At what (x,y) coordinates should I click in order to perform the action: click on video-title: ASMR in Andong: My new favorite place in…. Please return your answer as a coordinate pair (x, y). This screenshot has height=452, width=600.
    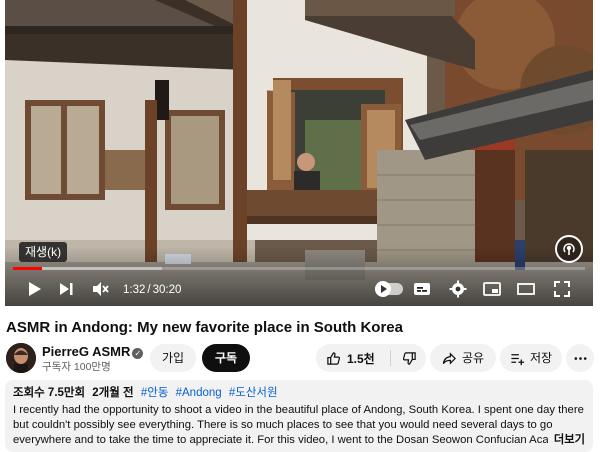
    Looking at the image, I should click on (204, 327).